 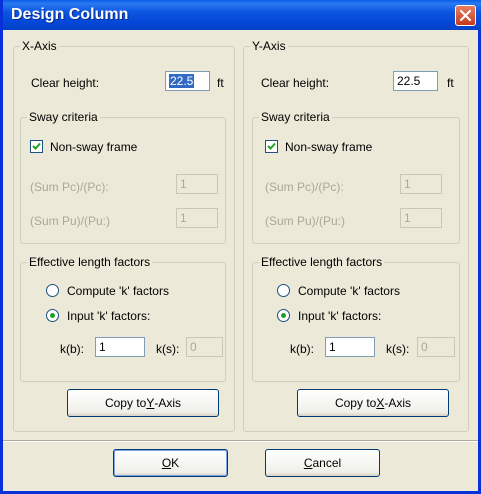 I want to click on y-non-sway-label: Non-sway frame, so click(x=328, y=147).